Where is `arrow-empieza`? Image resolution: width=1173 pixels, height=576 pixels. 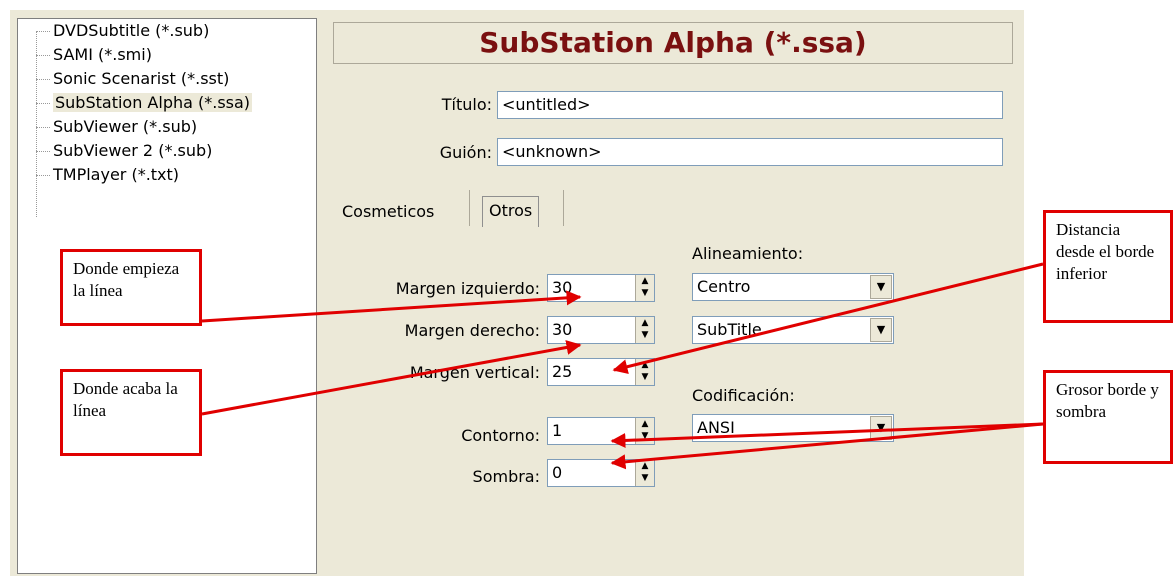 arrow-empieza is located at coordinates (391, 306).